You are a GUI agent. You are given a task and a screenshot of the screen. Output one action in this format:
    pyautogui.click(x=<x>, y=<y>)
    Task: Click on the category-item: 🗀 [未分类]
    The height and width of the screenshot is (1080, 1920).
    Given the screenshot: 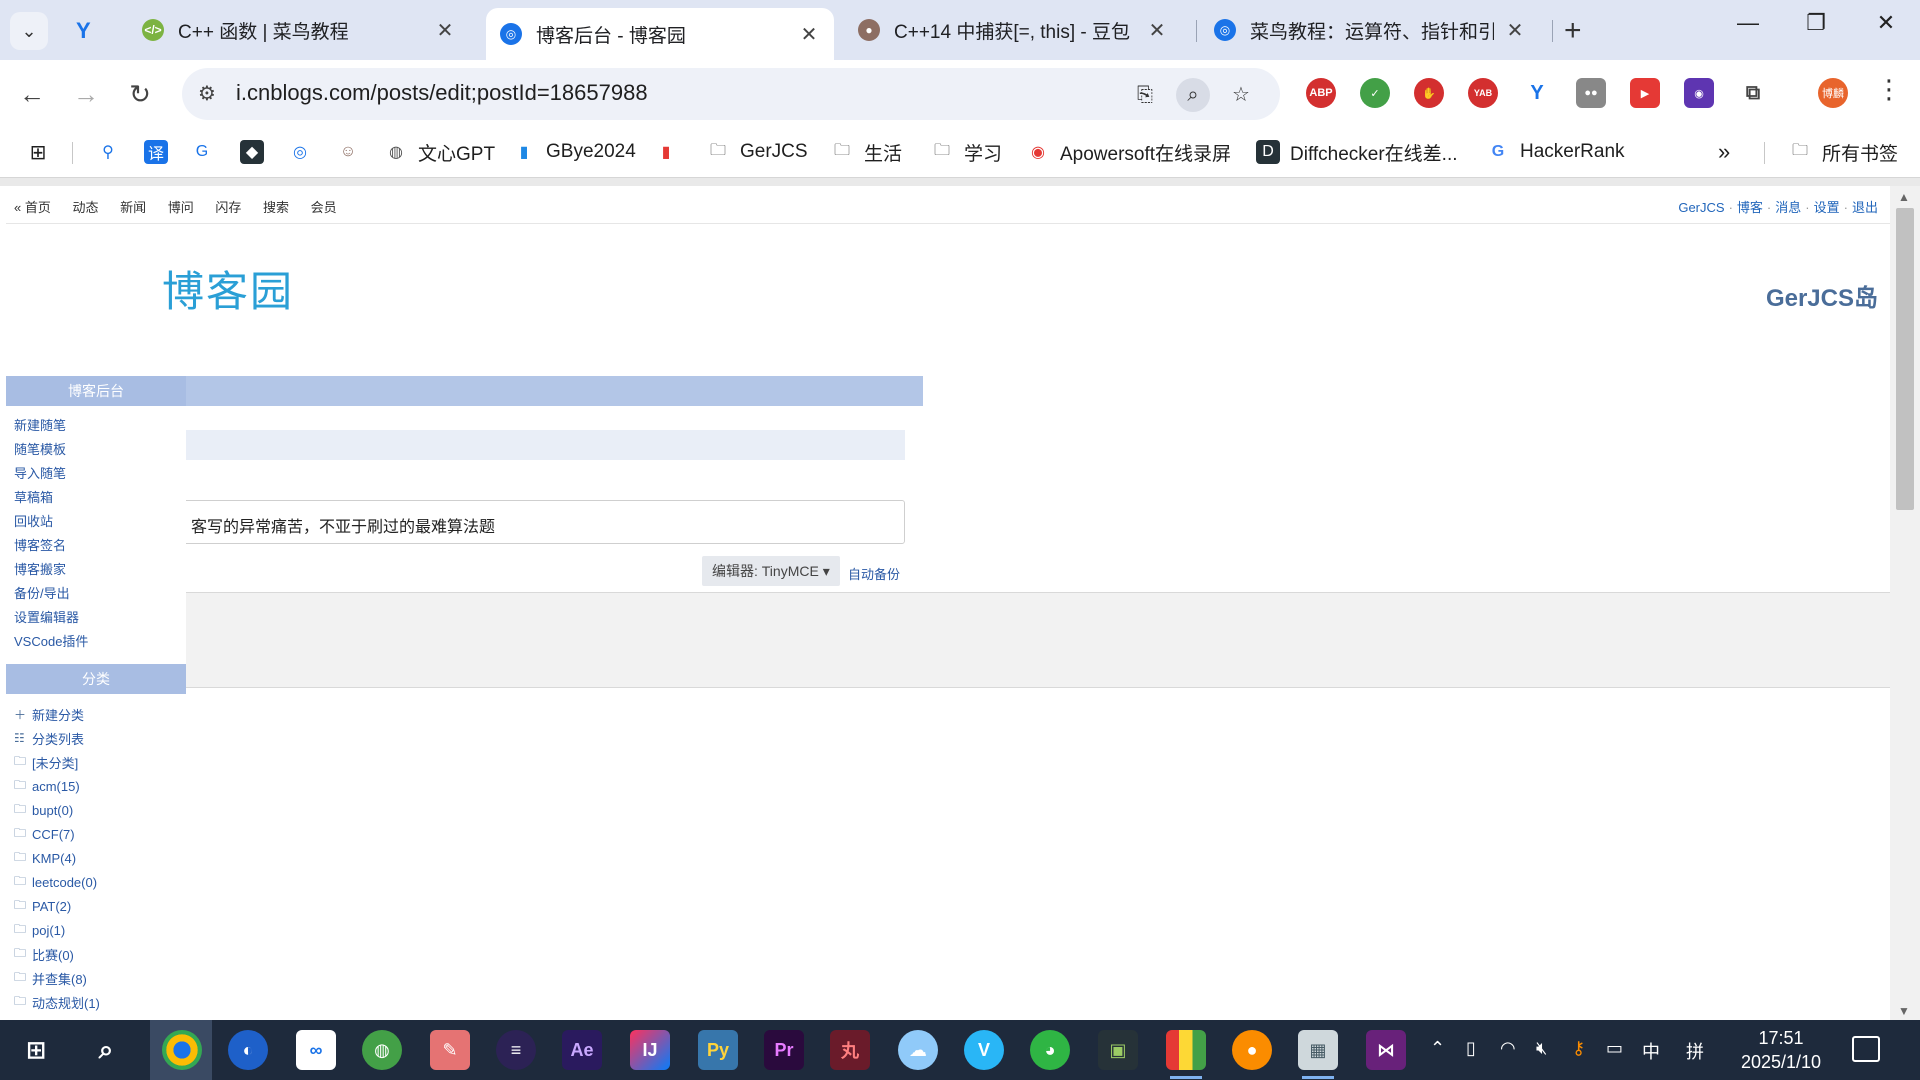 What is the action you would take?
    pyautogui.click(x=100, y=762)
    